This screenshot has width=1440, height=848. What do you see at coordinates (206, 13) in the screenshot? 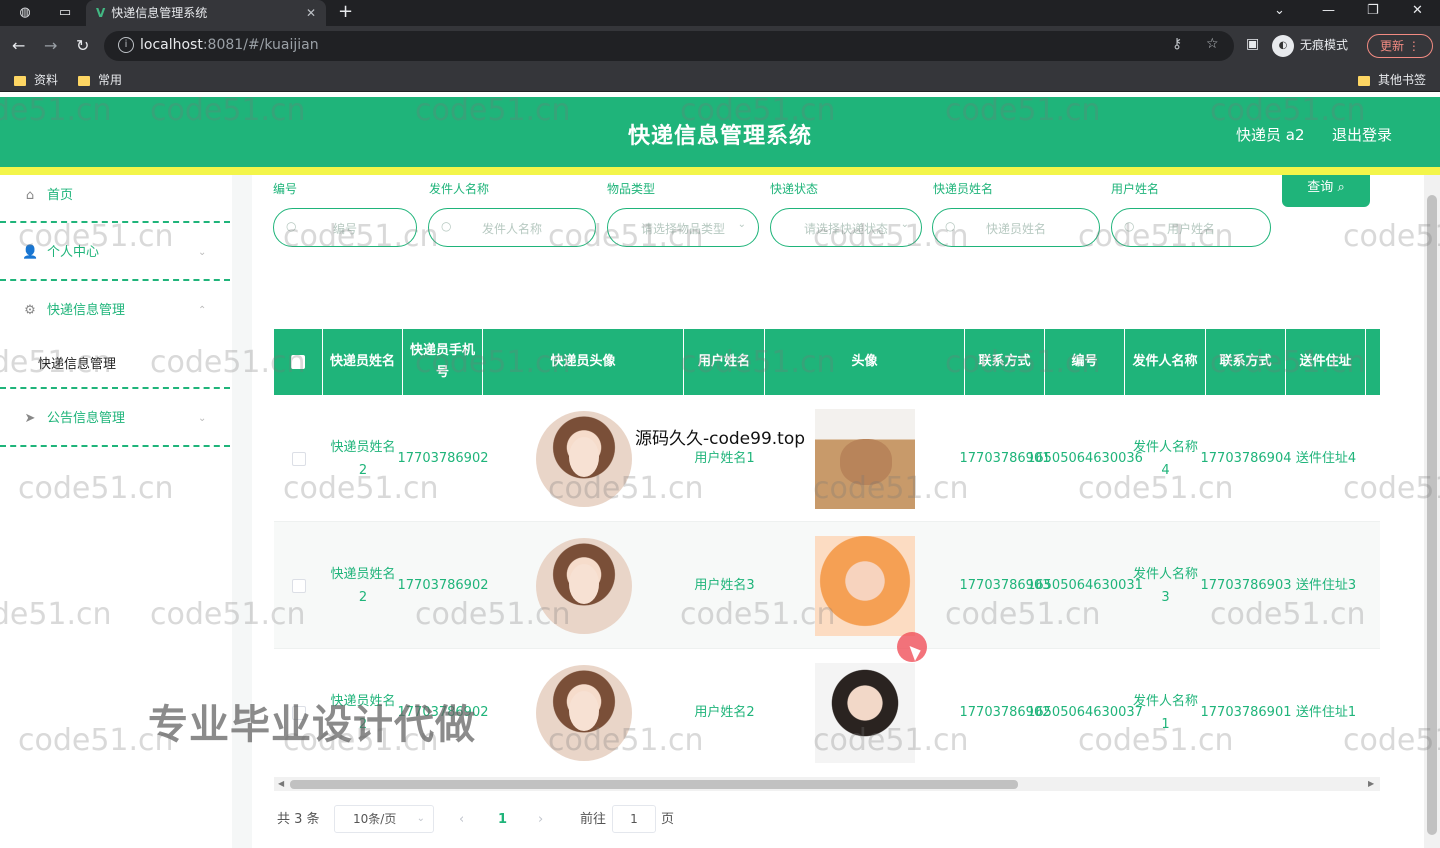
I see `browser-tab: V 快递信息管理系统 ✕` at bounding box center [206, 13].